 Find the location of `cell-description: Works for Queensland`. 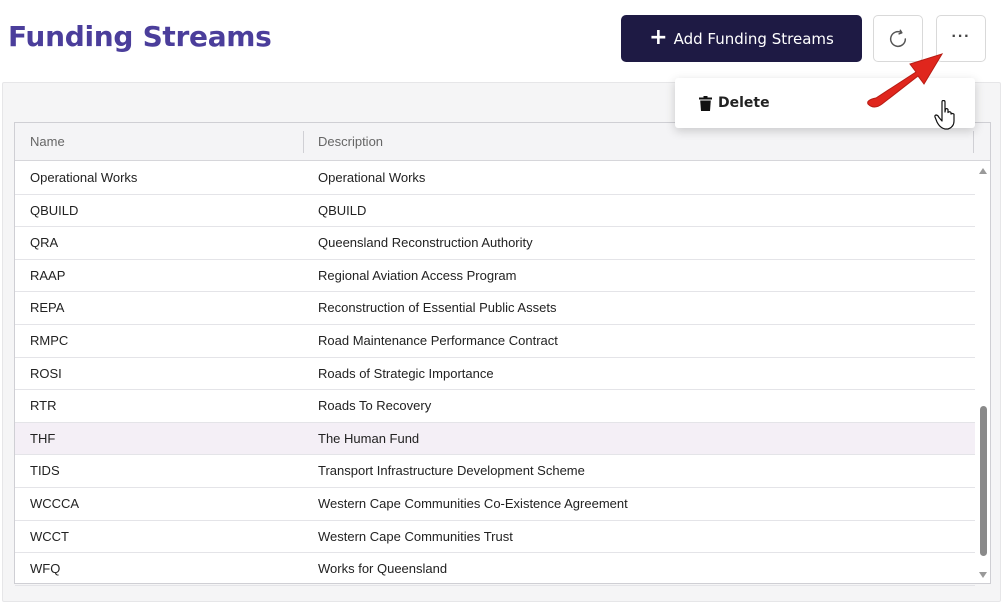

cell-description: Works for Queensland is located at coordinates (383, 569).